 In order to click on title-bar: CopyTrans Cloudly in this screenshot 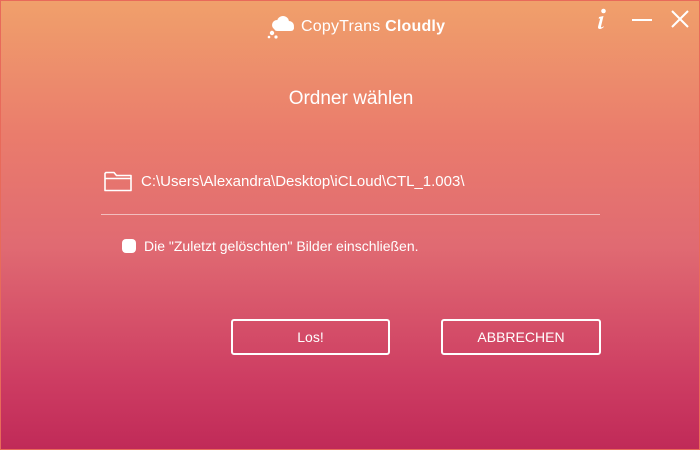, I will do `click(350, 25)`.